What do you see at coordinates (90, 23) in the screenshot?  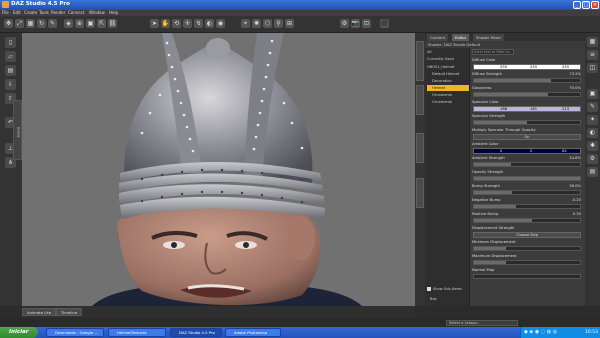 I see `cube-icon: ▣` at bounding box center [90, 23].